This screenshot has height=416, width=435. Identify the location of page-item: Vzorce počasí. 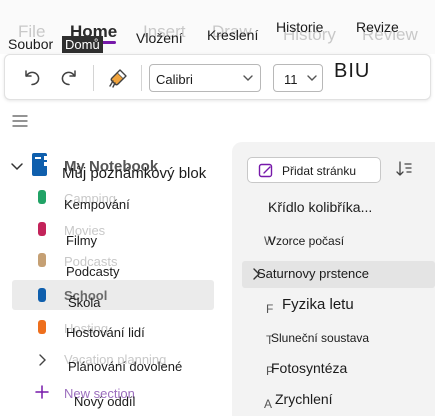
(306, 241).